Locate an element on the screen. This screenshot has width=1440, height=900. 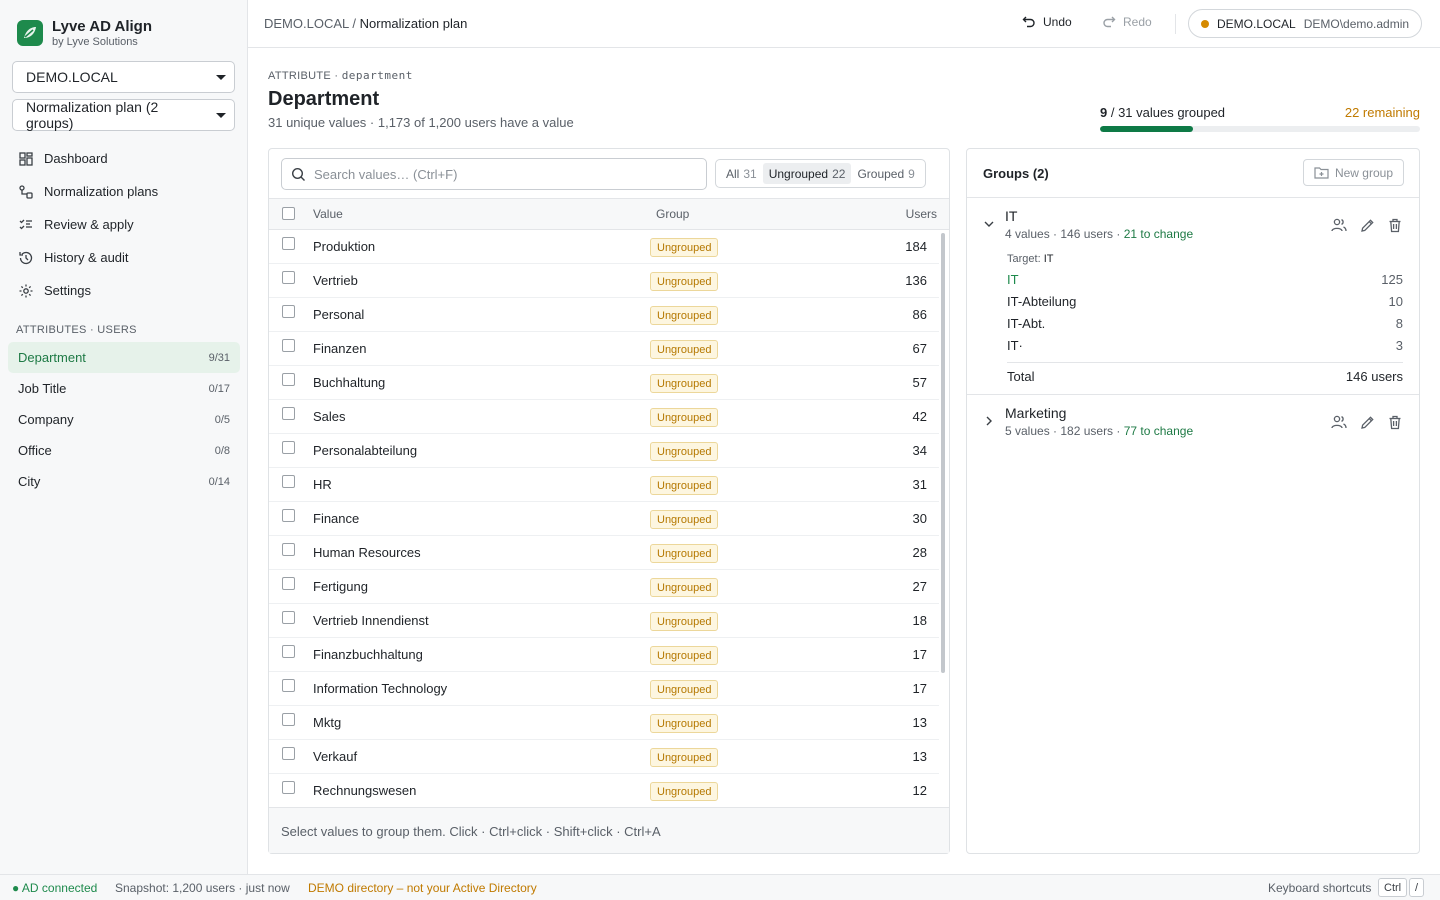
keyboard-shortcuts-link: Keyboard shortcuts is located at coordinates (1319, 888).